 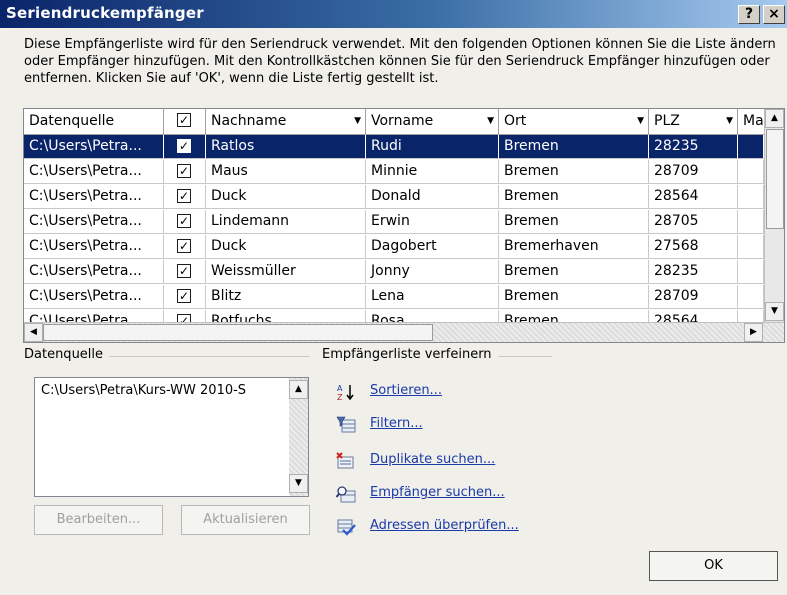 I want to click on cell-ort: Bremerhaven, so click(x=574, y=246).